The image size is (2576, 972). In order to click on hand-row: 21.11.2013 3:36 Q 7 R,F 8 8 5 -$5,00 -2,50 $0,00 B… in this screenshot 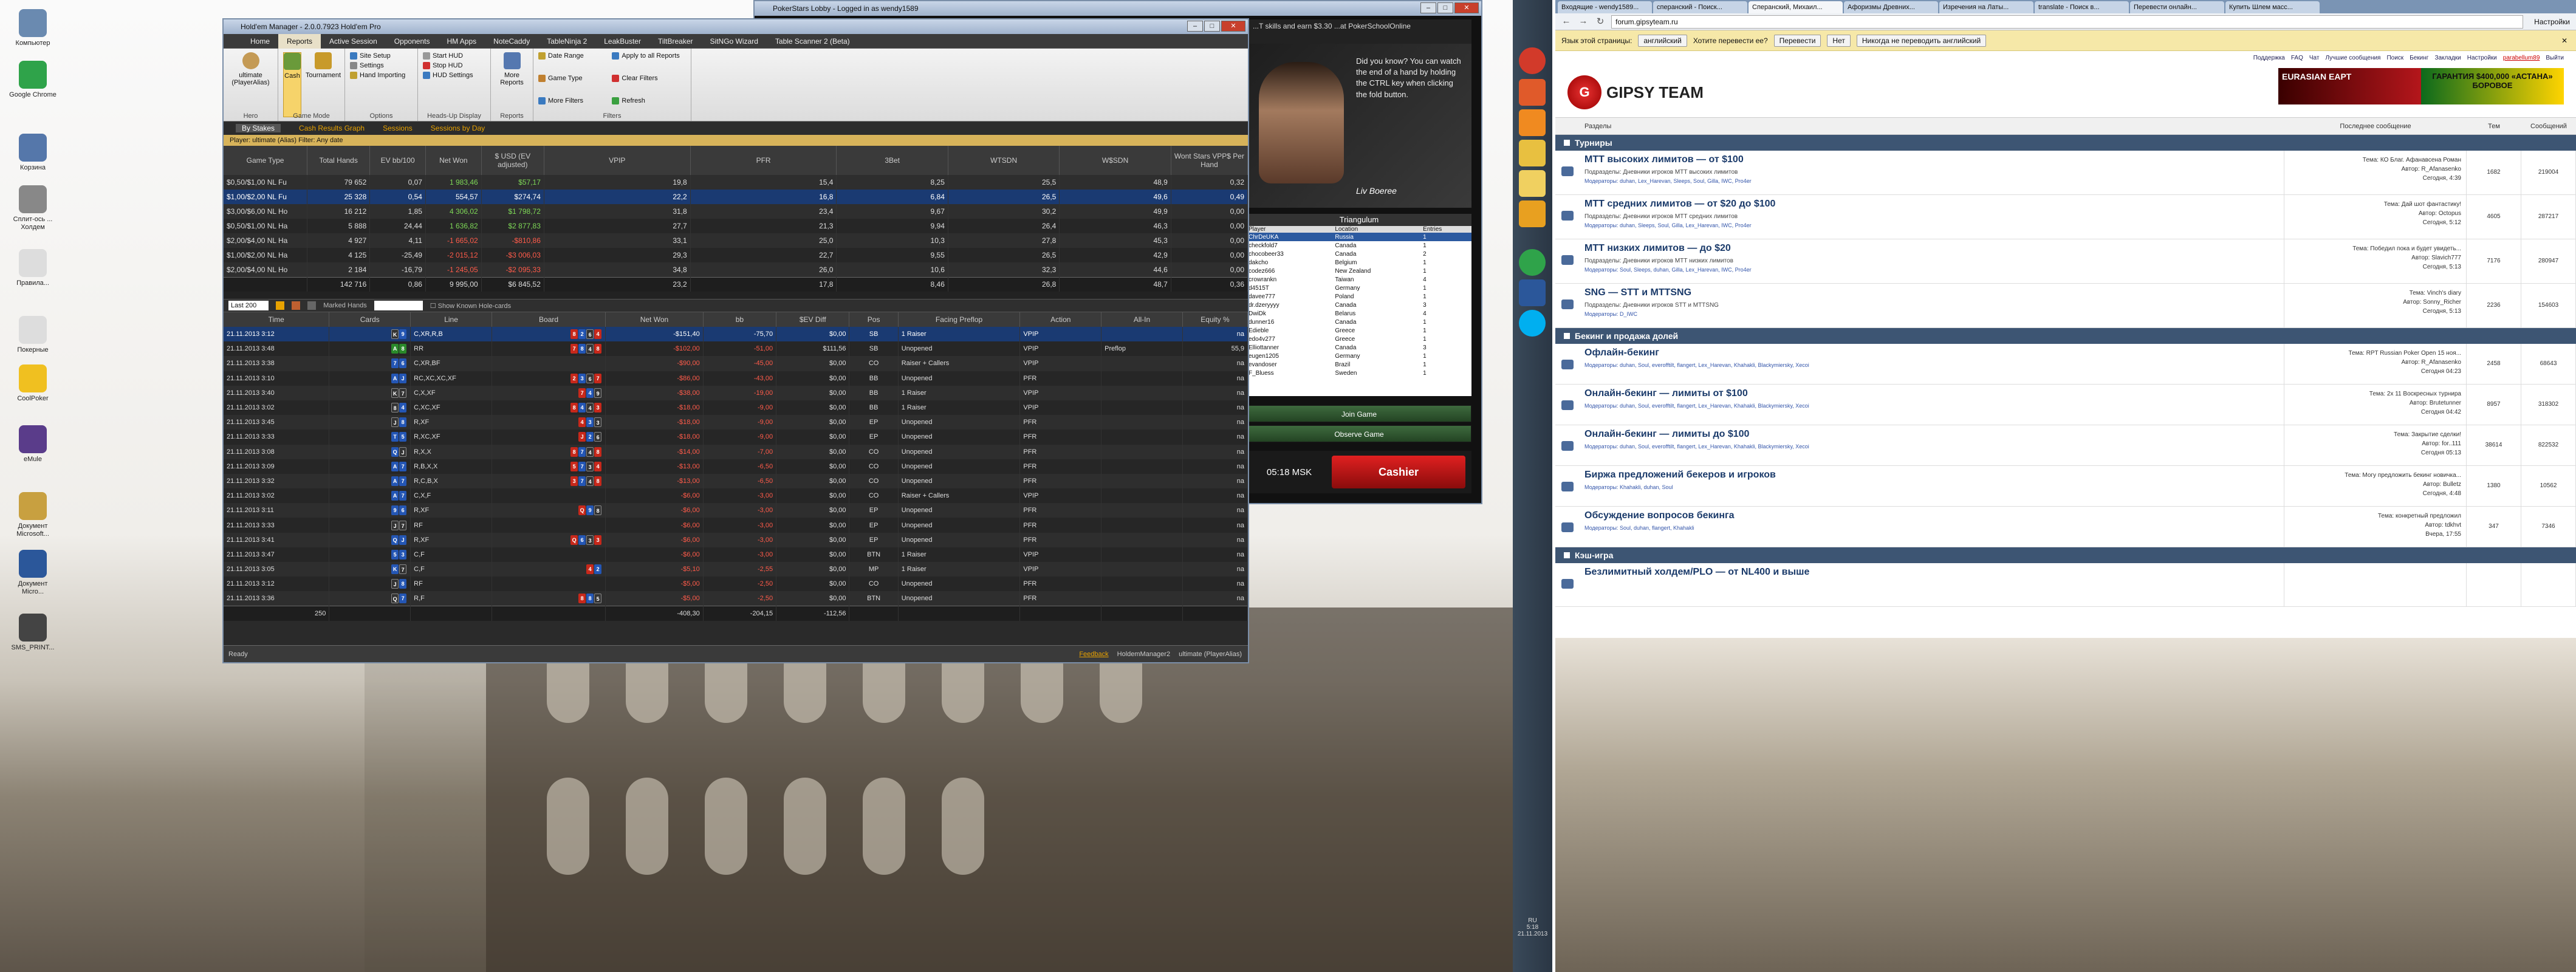, I will do `click(736, 599)`.